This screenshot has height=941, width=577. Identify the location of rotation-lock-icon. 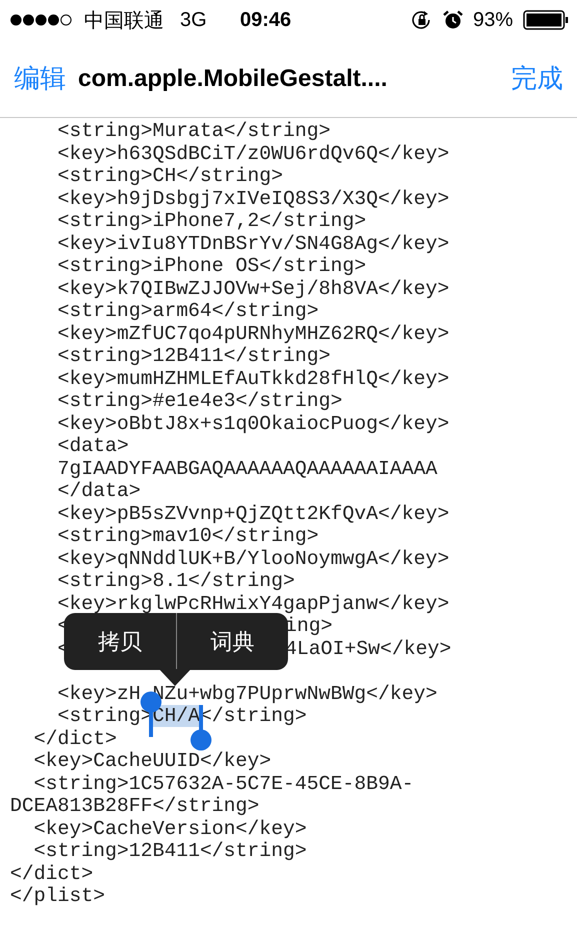
(421, 20).